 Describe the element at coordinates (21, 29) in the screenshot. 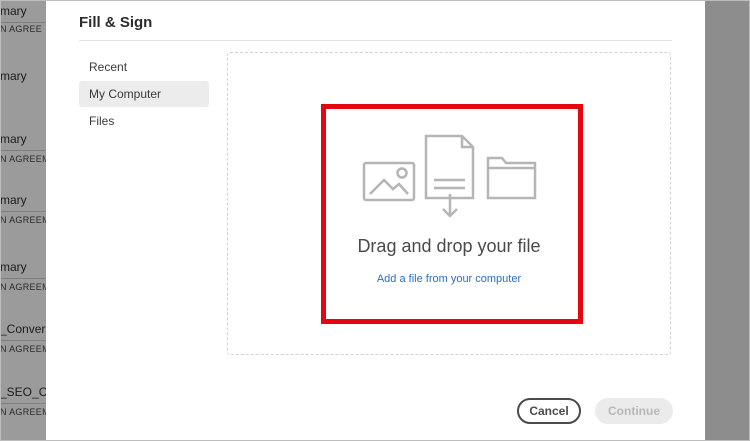

I see `list-item-subtitle: N AGREE` at that location.